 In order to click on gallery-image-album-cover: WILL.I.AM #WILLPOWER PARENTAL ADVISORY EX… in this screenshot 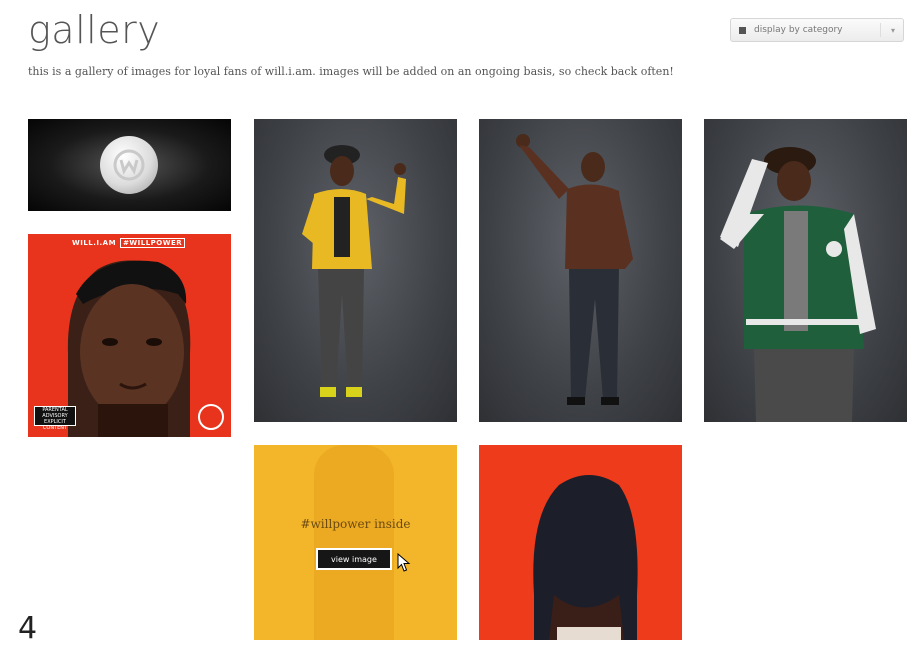, I will do `click(129, 335)`.